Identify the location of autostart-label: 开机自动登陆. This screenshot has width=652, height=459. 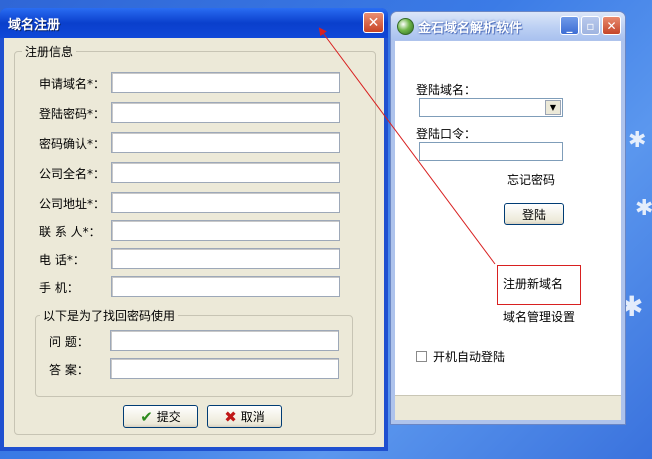
(469, 357).